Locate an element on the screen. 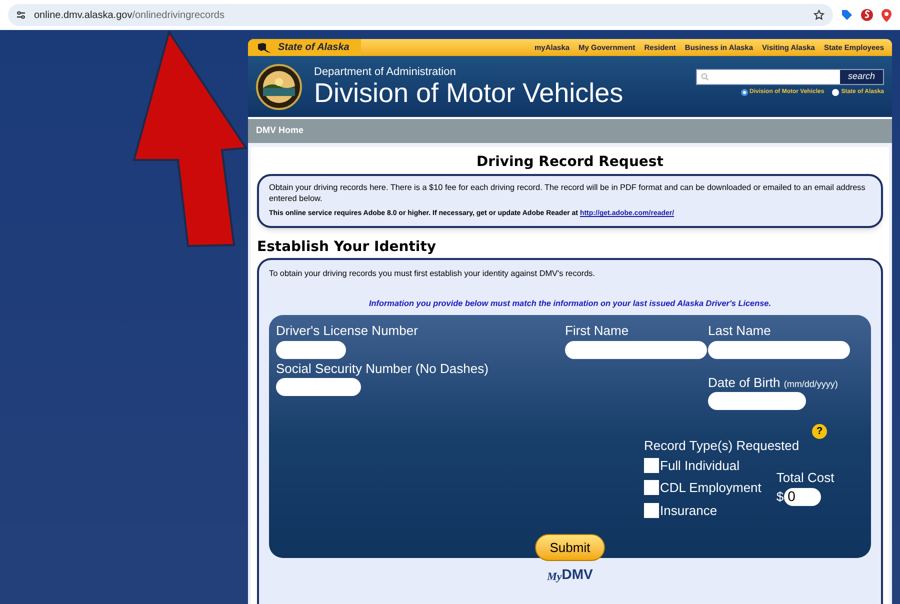 Image resolution: width=900 pixels, height=604 pixels. dob-field is located at coordinates (757, 401).